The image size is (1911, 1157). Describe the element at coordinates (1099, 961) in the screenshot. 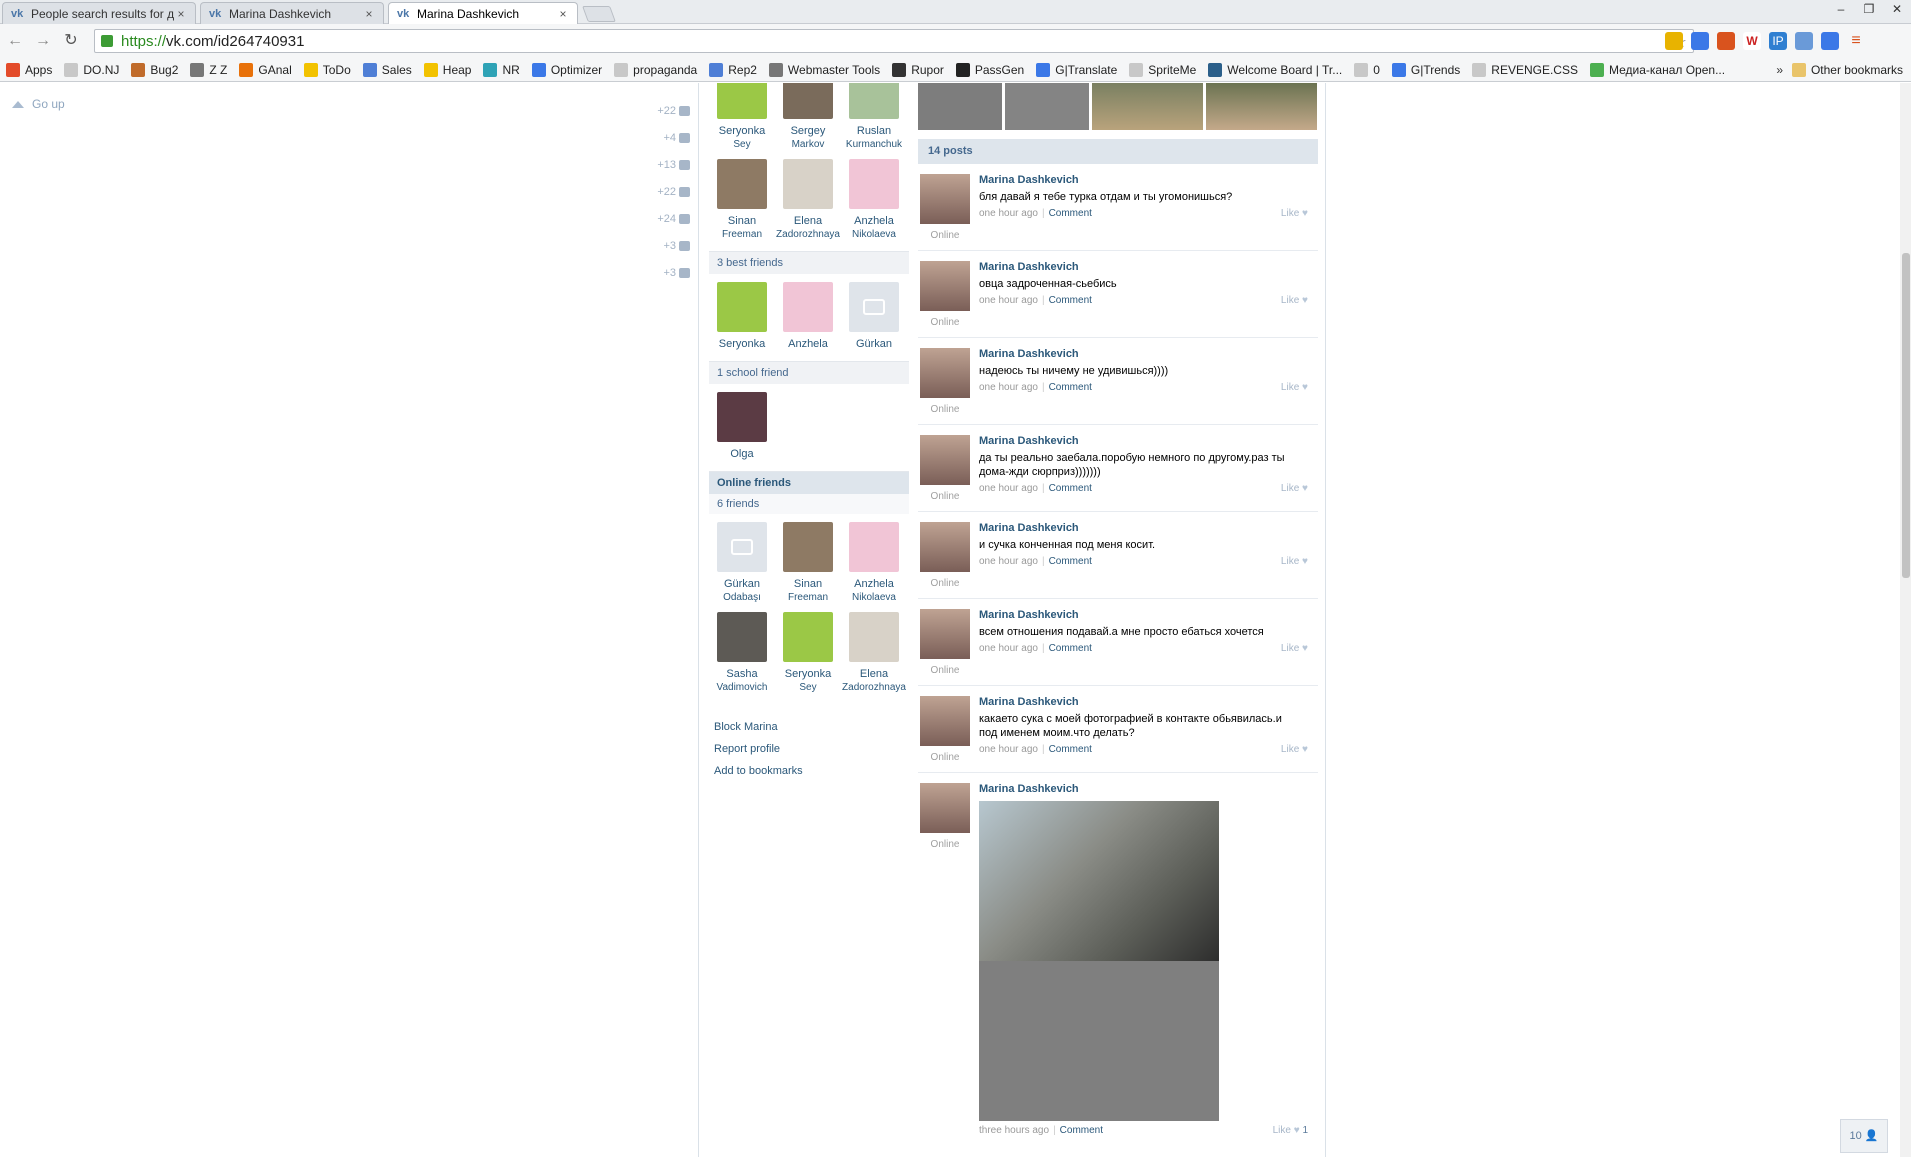

I see `post-photo` at that location.